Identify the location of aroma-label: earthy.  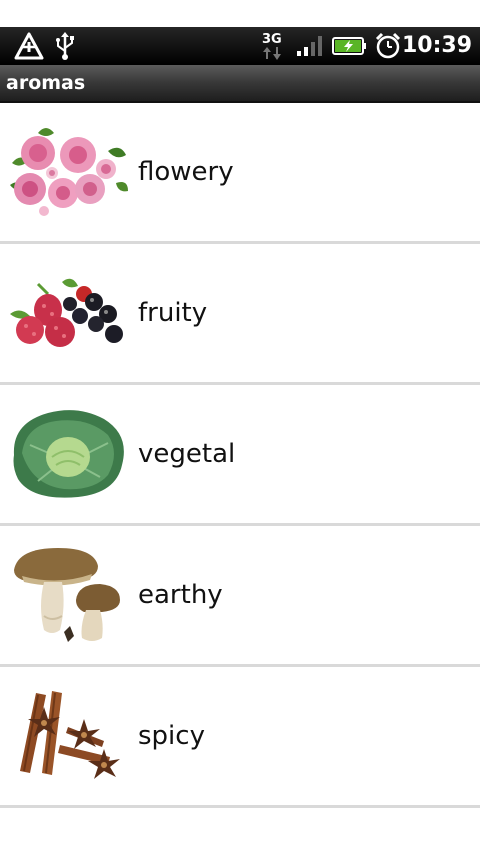
(180, 595).